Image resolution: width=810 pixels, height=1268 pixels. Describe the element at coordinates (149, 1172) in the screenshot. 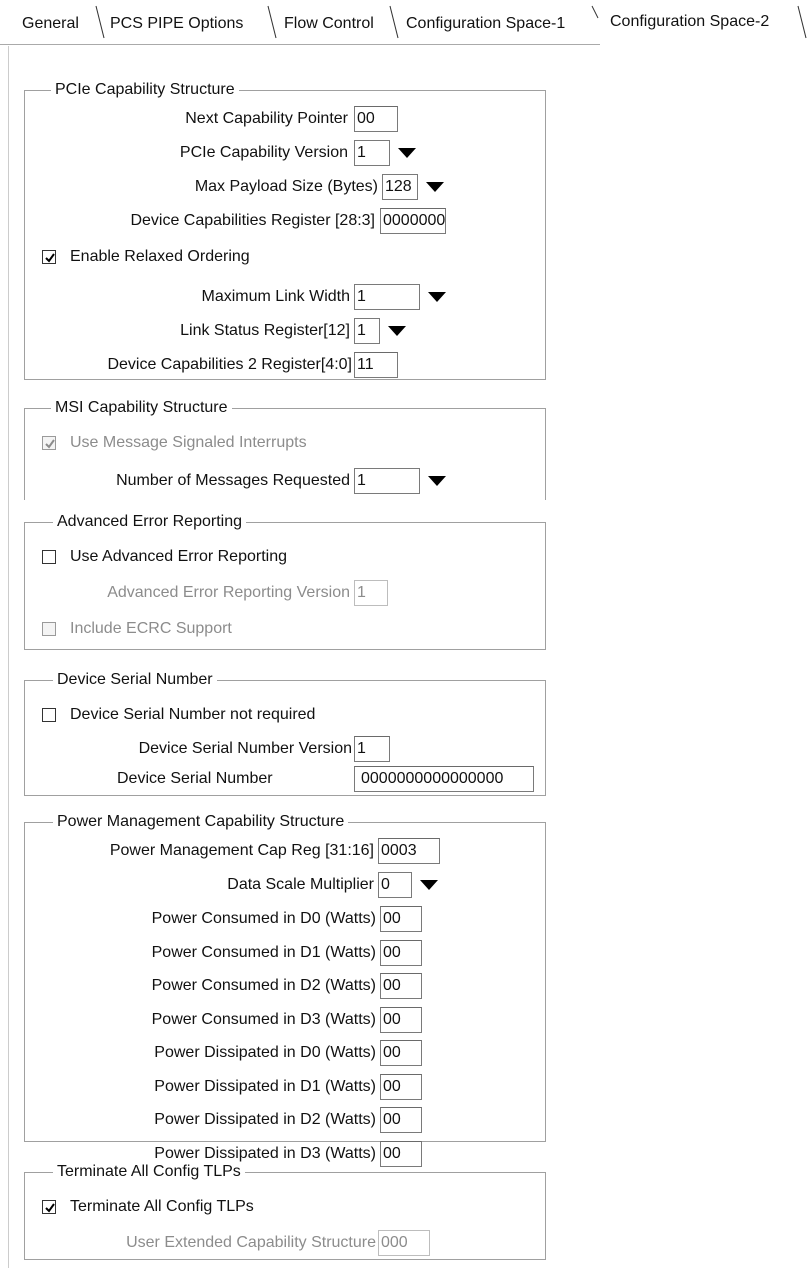

I see `group-title: Terminate All Config TLPs` at that location.